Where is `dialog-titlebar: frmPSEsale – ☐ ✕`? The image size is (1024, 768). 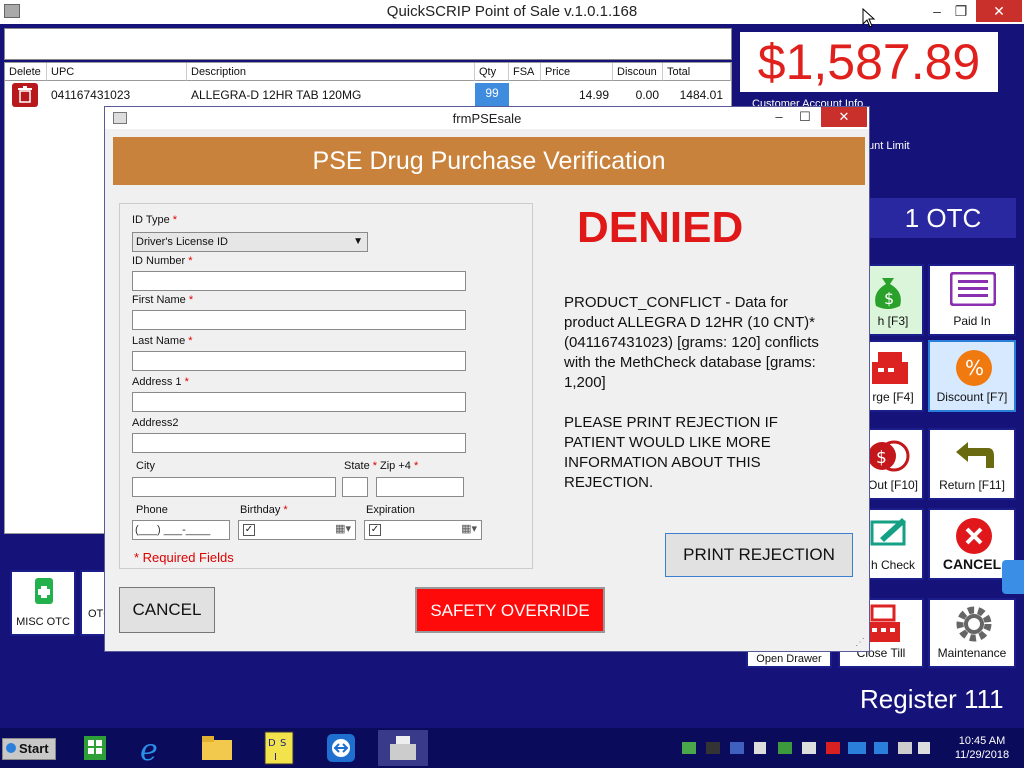
dialog-titlebar: frmPSEsale – ☐ ✕ is located at coordinates (487, 118).